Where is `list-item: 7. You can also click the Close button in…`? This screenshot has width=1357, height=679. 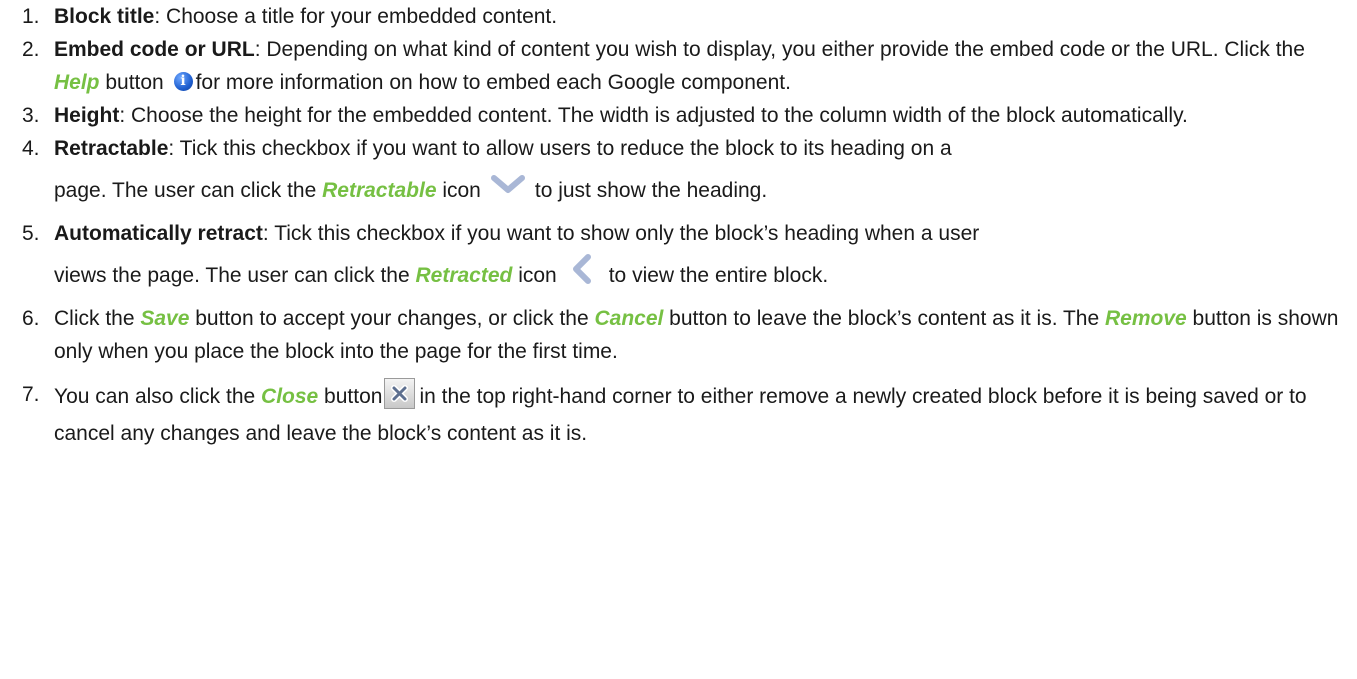
list-item: 7. You can also click the Close button in… is located at coordinates (678, 414).